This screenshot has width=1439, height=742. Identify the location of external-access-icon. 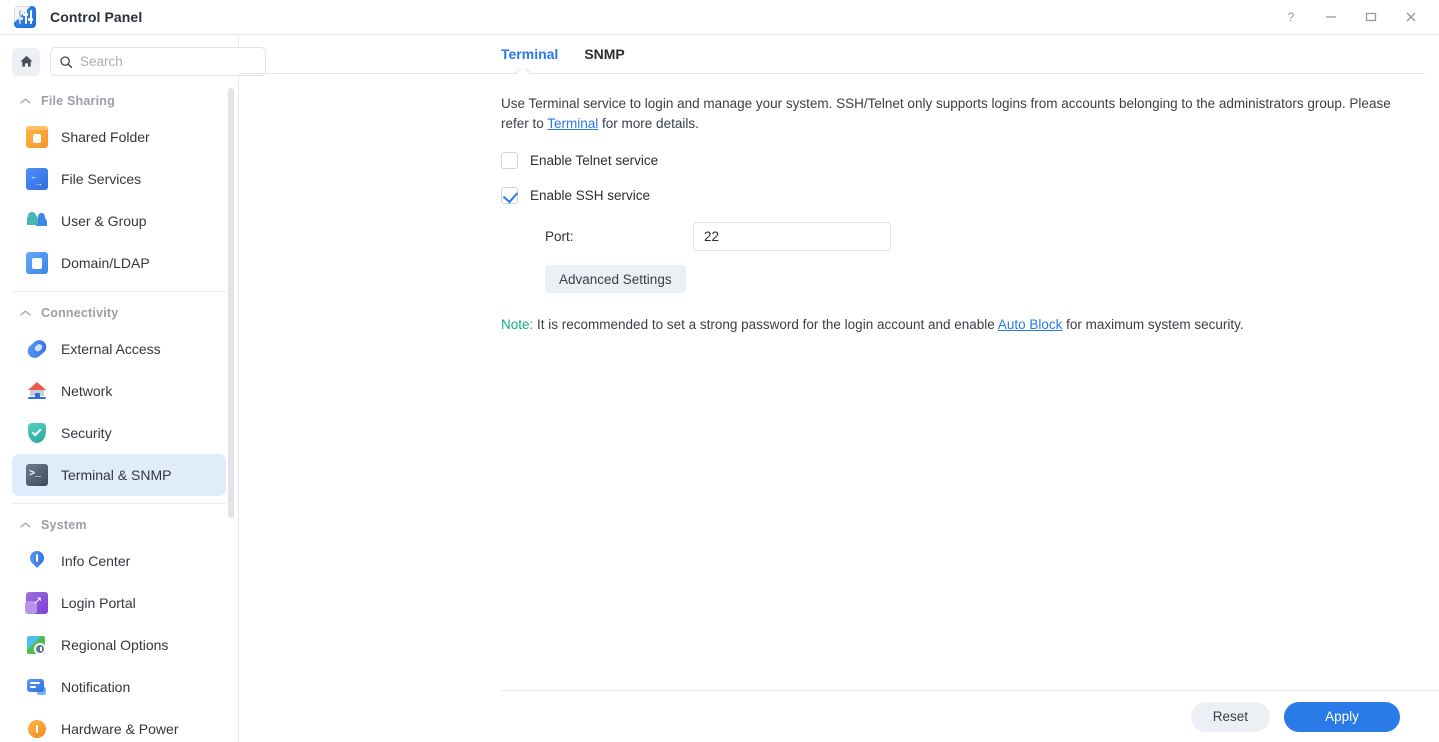
(37, 349).